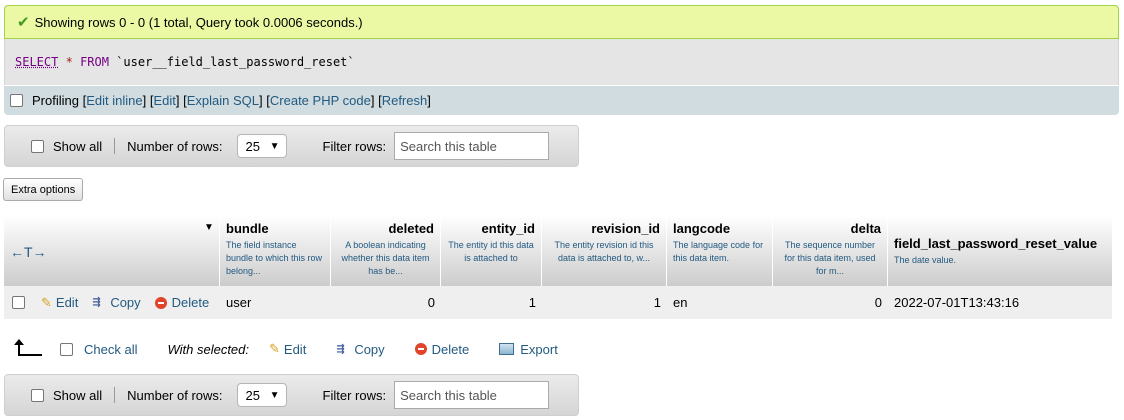 The image size is (1124, 420). What do you see at coordinates (16, 100) in the screenshot?
I see `profiling-checkbox` at bounding box center [16, 100].